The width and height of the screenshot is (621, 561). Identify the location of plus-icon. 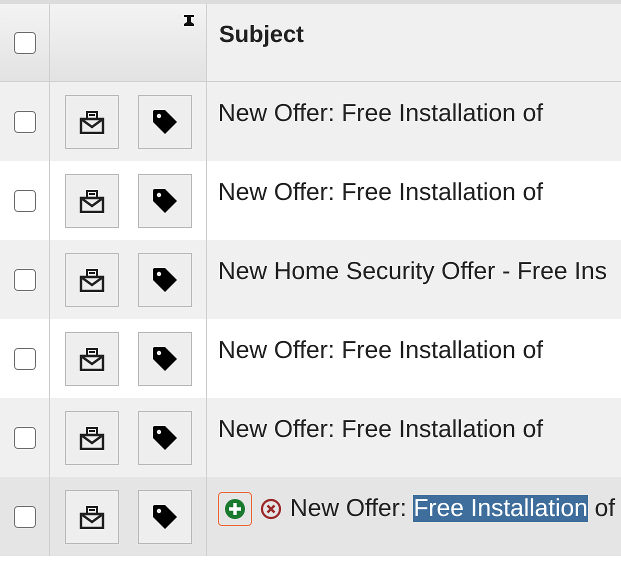
(235, 509).